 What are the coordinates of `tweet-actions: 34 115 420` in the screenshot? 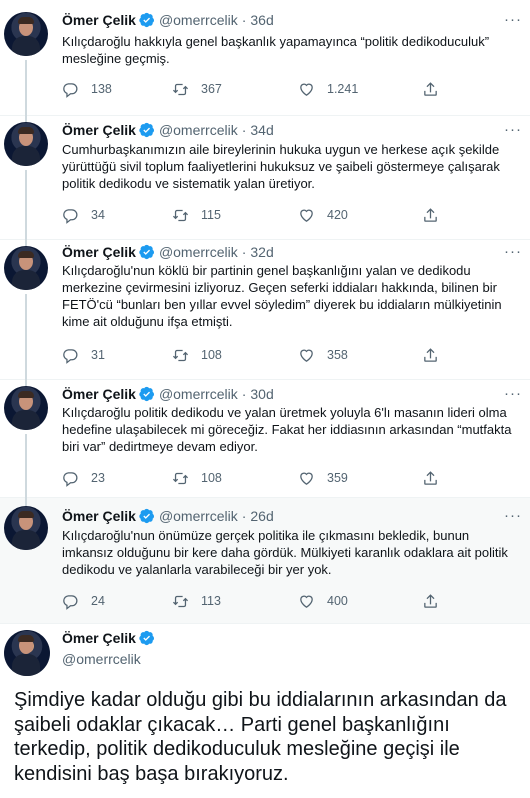 It's located at (292, 215).